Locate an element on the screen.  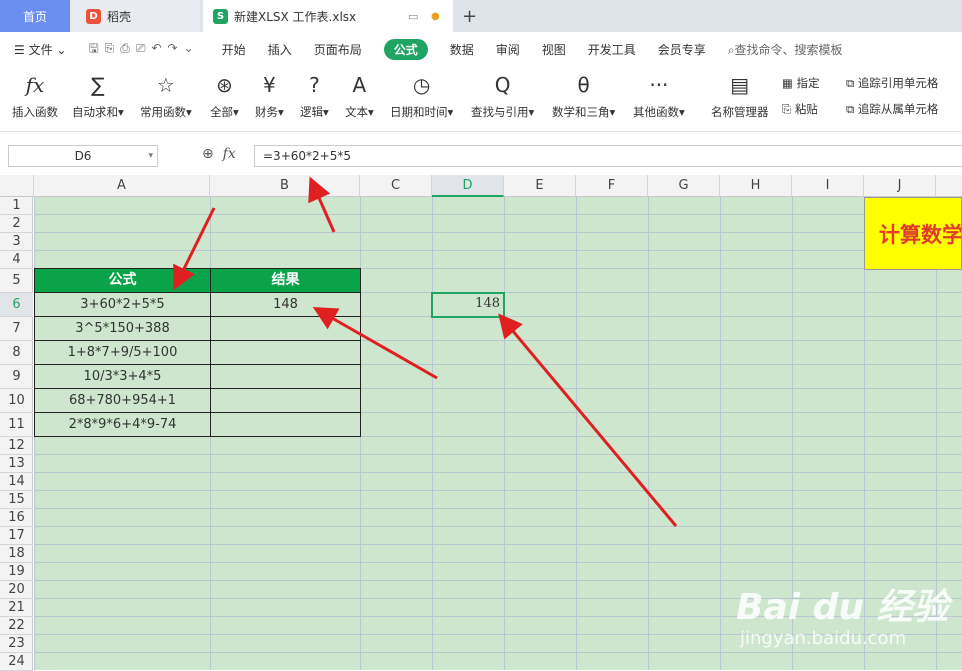
text-button: A 文本▾ is located at coordinates (359, 95).